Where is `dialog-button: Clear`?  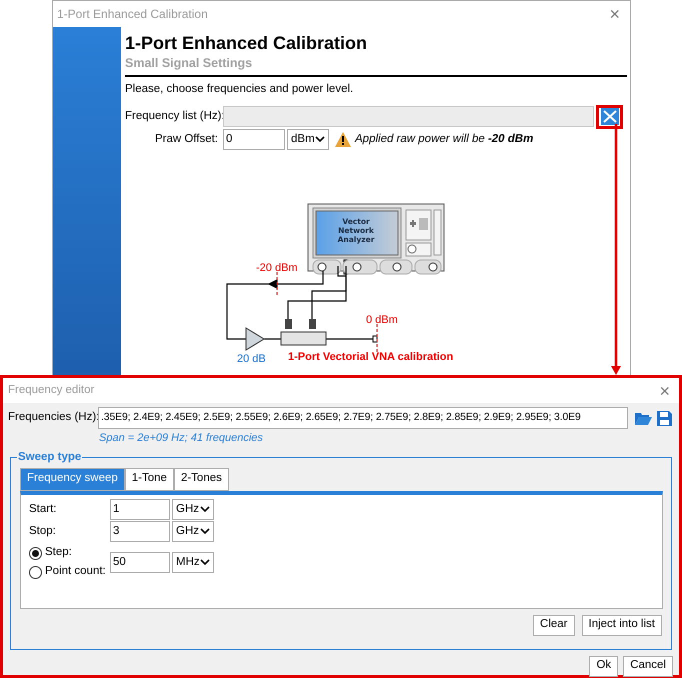 dialog-button: Clear is located at coordinates (554, 625).